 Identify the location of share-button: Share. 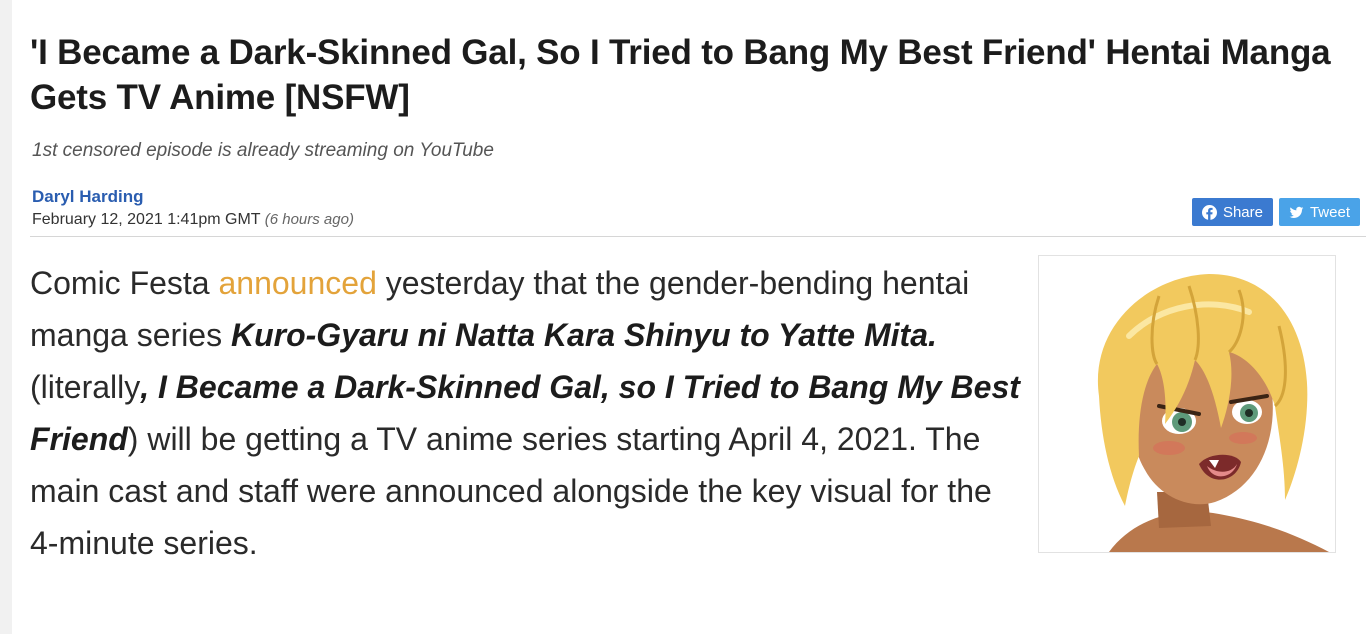
(1232, 212).